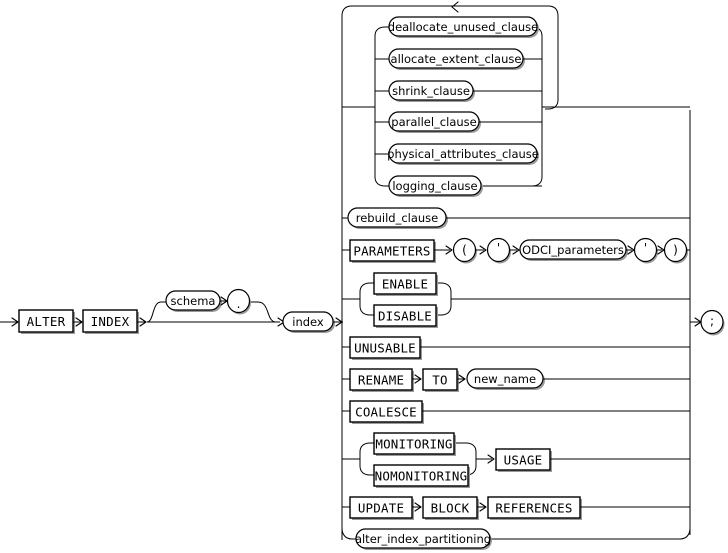  I want to click on physical-attributes-clause: physical_attributes_clause, so click(463, 154).